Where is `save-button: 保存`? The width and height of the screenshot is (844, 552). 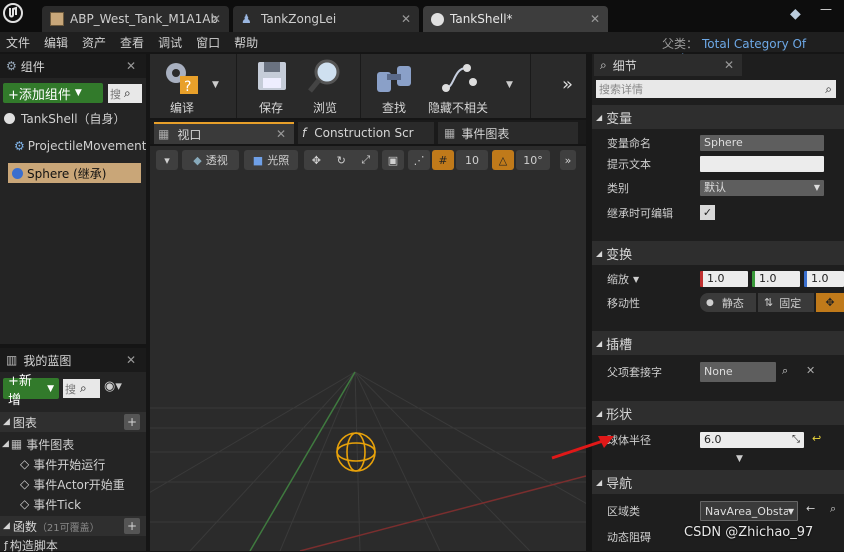 save-button: 保存 is located at coordinates (273, 86).